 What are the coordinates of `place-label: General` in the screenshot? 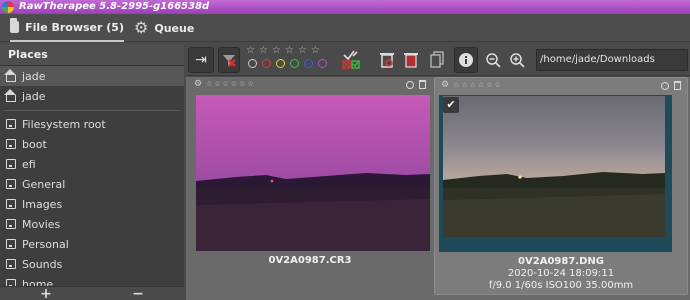 It's located at (44, 184).